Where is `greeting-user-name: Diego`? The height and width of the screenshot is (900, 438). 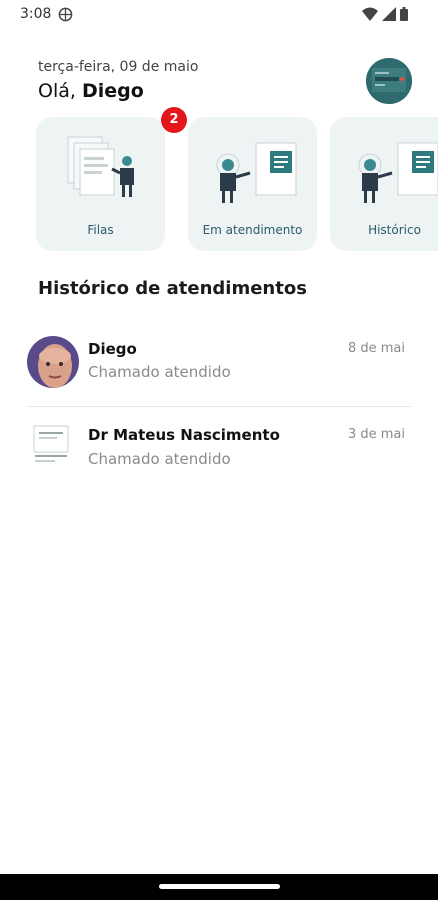 greeting-user-name: Diego is located at coordinates (112, 91).